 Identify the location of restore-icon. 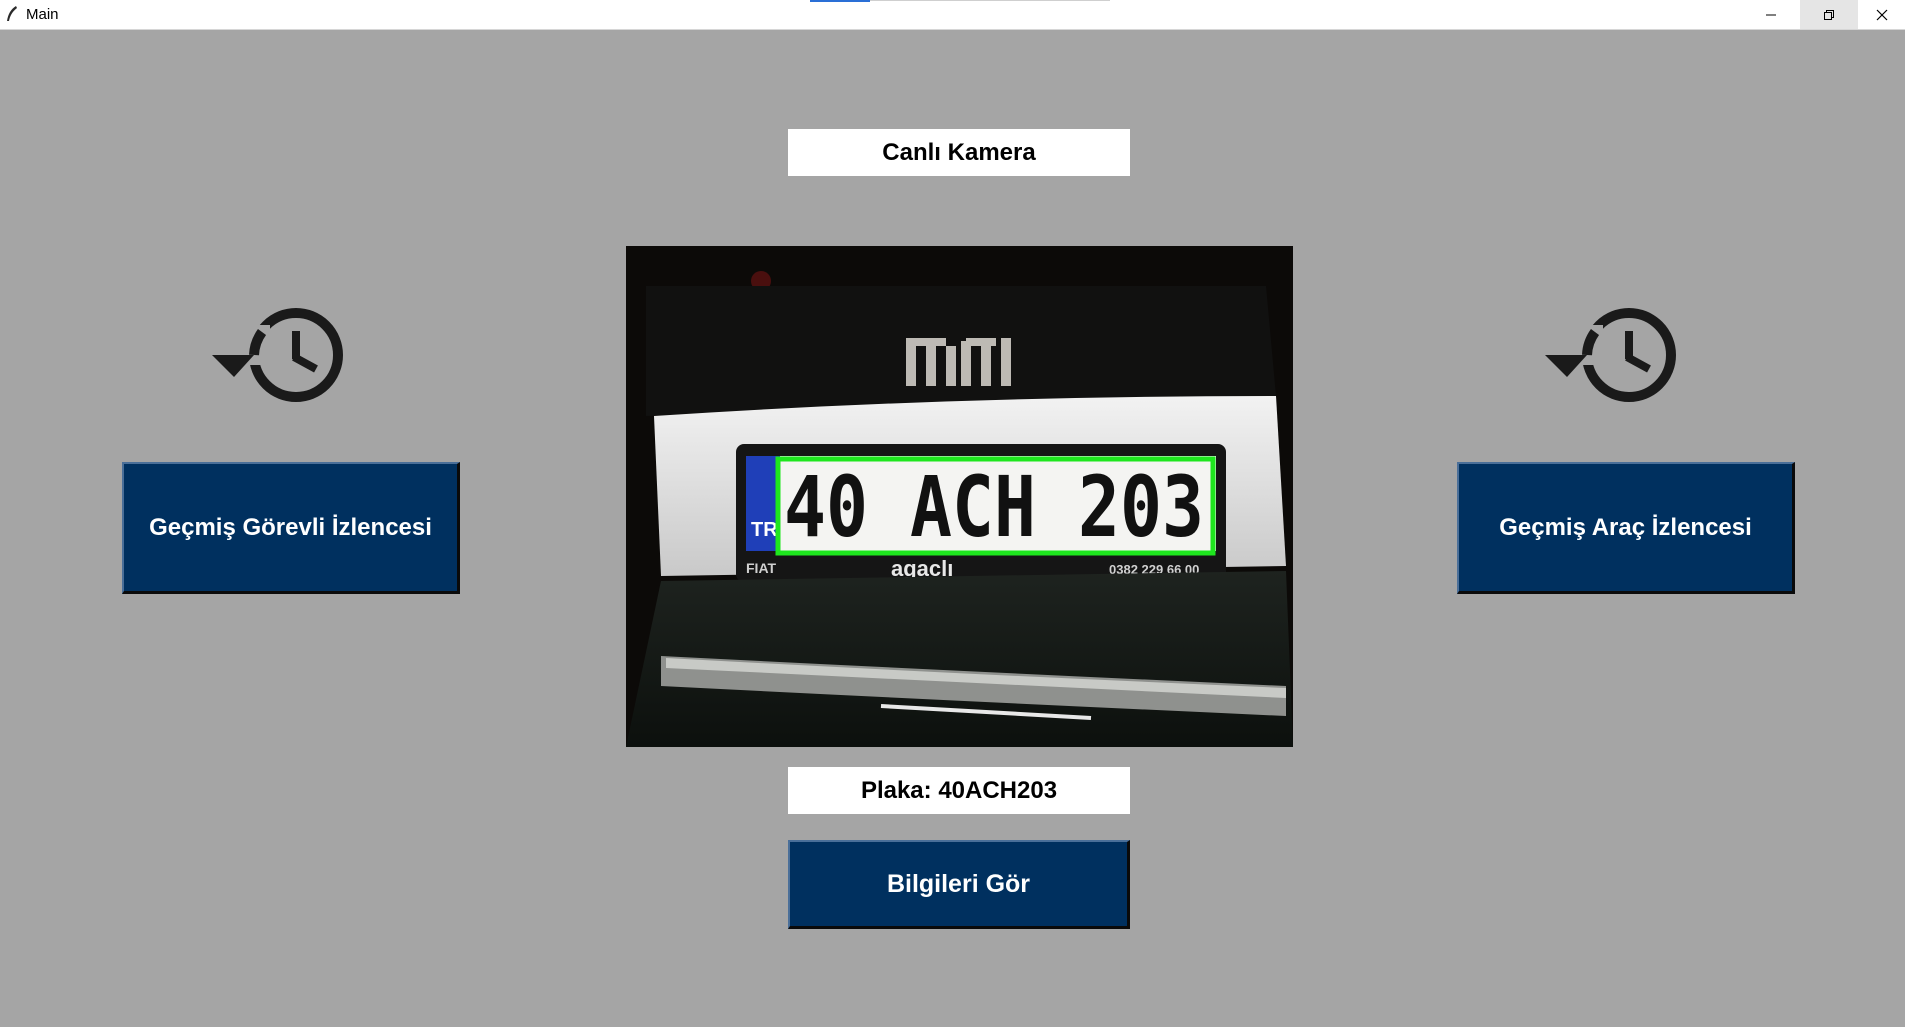
(1829, 14).